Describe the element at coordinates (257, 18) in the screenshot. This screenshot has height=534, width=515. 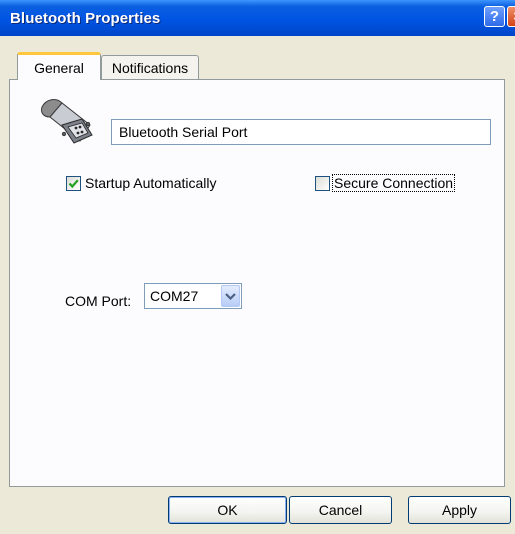
I see `title-bar: Bluetooth Properties ? ×` at that location.